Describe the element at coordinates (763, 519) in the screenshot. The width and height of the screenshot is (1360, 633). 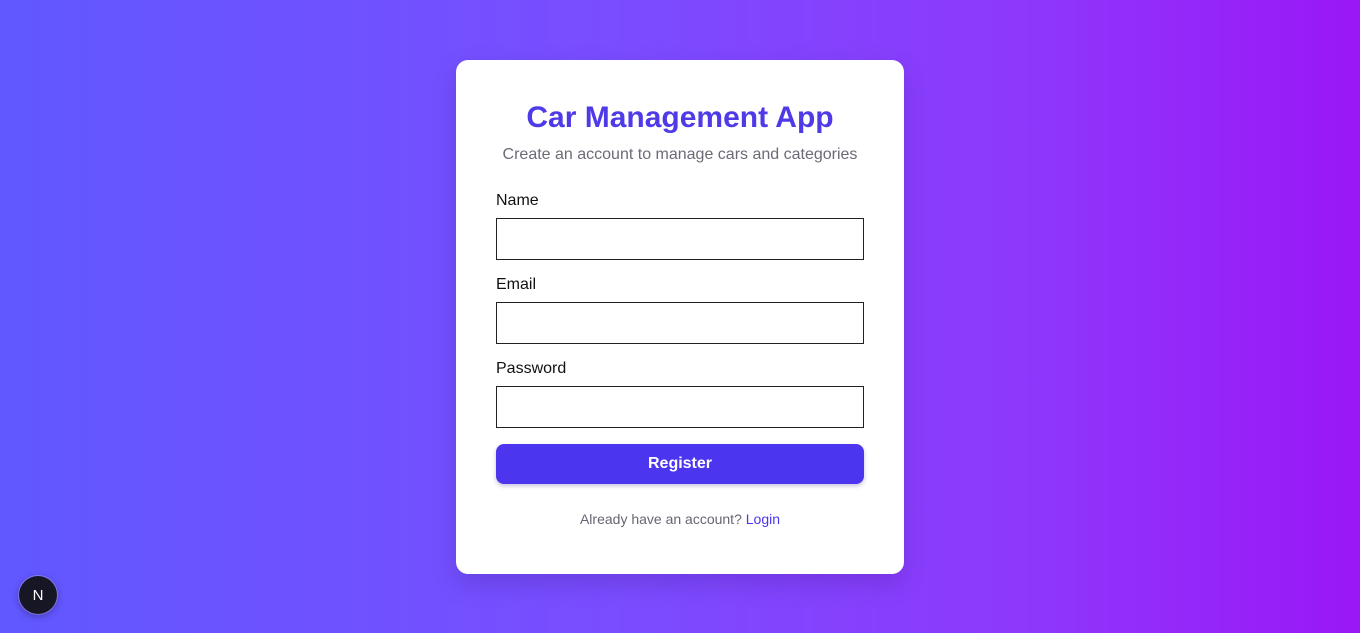
I see `login-link: Login` at that location.